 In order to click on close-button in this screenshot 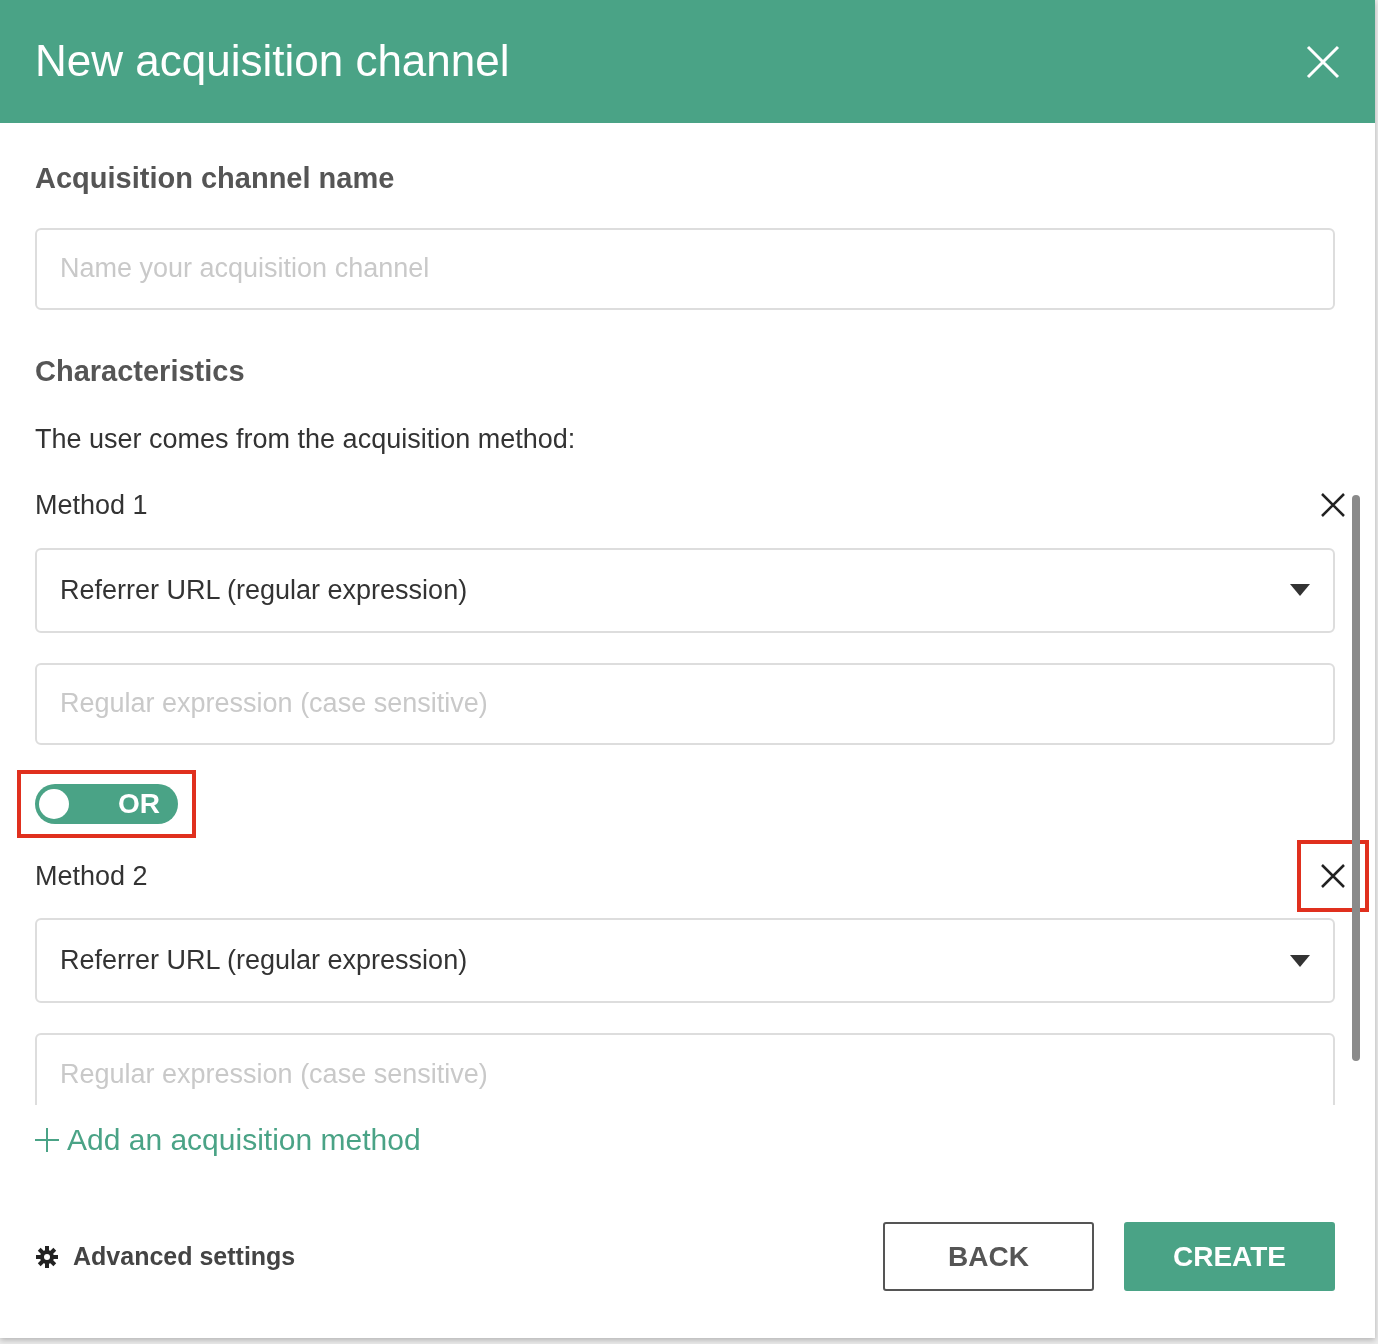, I will do `click(1323, 61)`.